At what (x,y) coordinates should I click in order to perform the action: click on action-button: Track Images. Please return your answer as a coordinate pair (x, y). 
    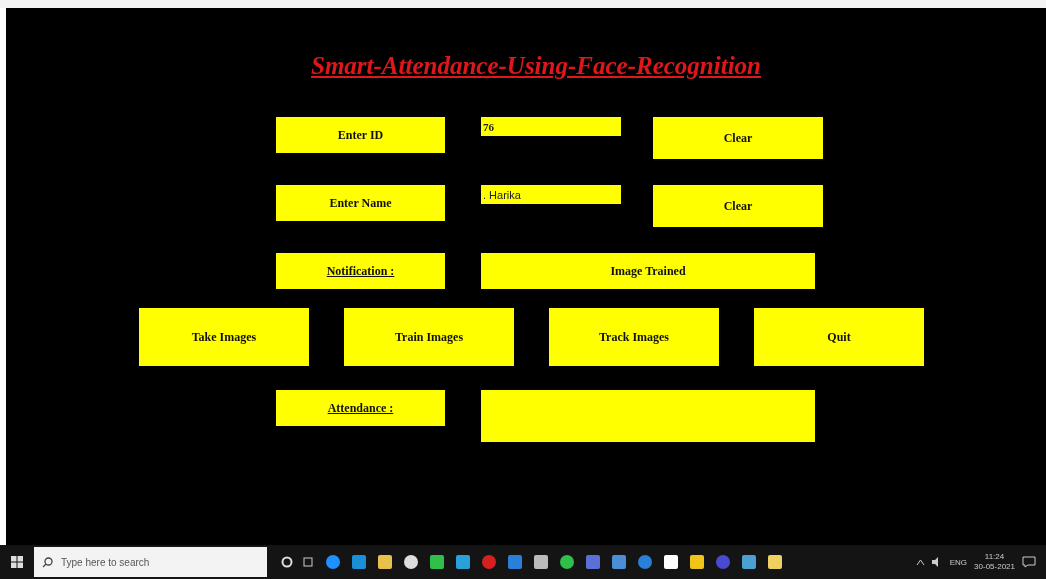
    Looking at the image, I should click on (634, 337).